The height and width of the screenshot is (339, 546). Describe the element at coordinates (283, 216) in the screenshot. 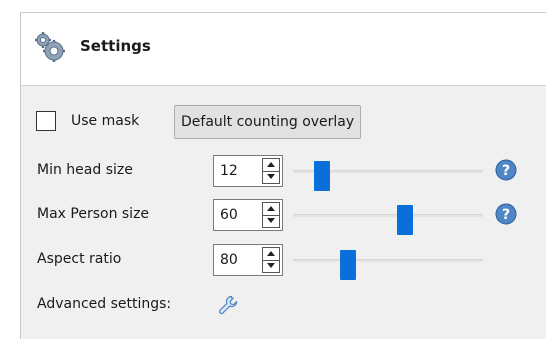

I see `max-person-size-row: Max Person size 60 ?` at that location.